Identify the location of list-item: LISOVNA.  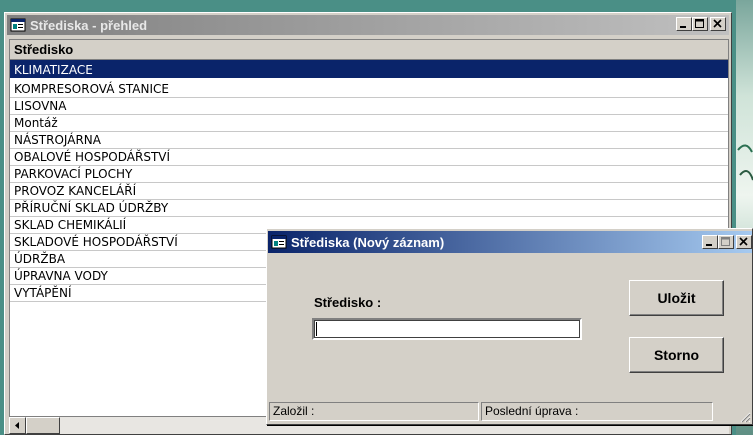
(369, 106).